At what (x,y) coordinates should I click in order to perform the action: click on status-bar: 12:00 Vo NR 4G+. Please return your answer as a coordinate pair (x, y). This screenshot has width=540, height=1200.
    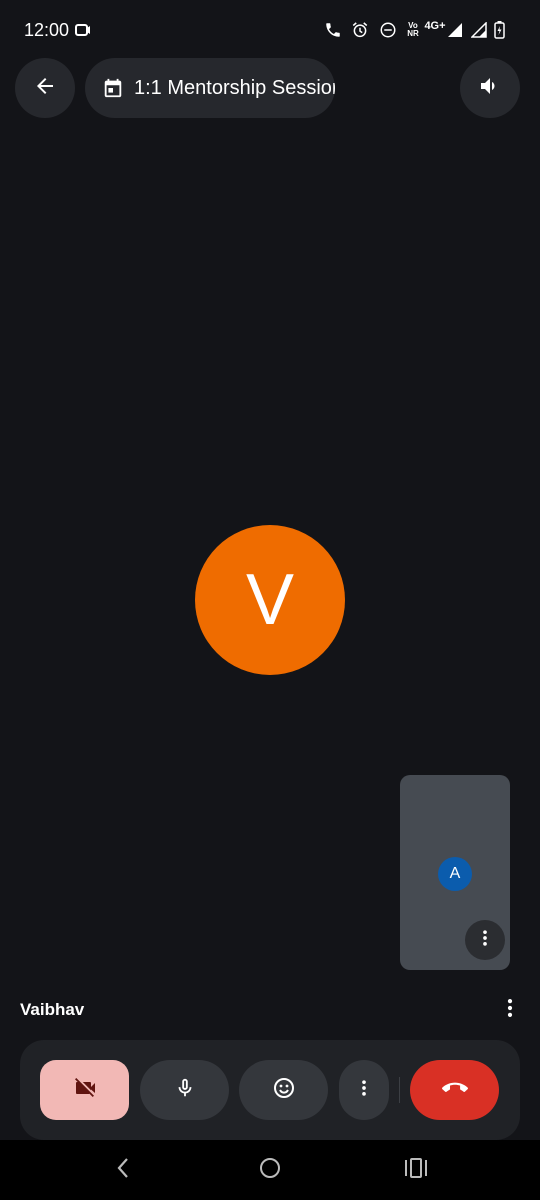
    Looking at the image, I should click on (270, 30).